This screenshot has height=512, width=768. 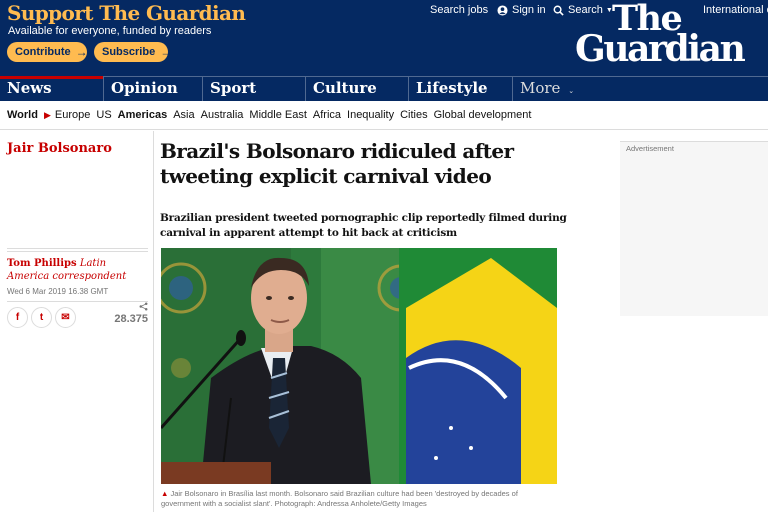 I want to click on triangle-right-icon: ▶, so click(x=47, y=114).